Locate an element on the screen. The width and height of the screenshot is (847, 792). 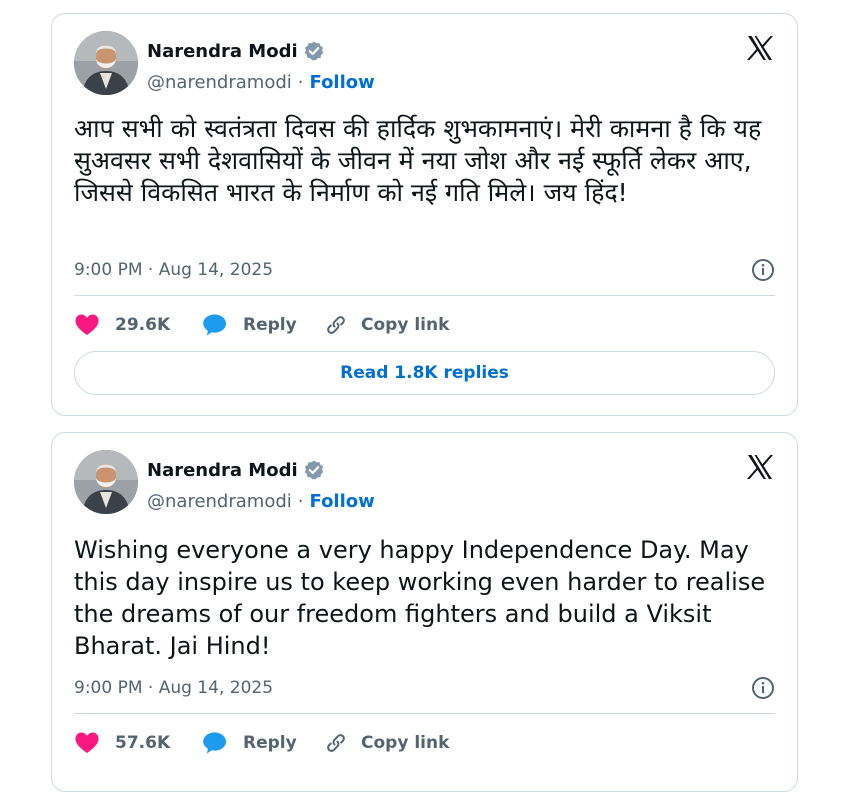
like-button: 57.6K is located at coordinates (138, 743).